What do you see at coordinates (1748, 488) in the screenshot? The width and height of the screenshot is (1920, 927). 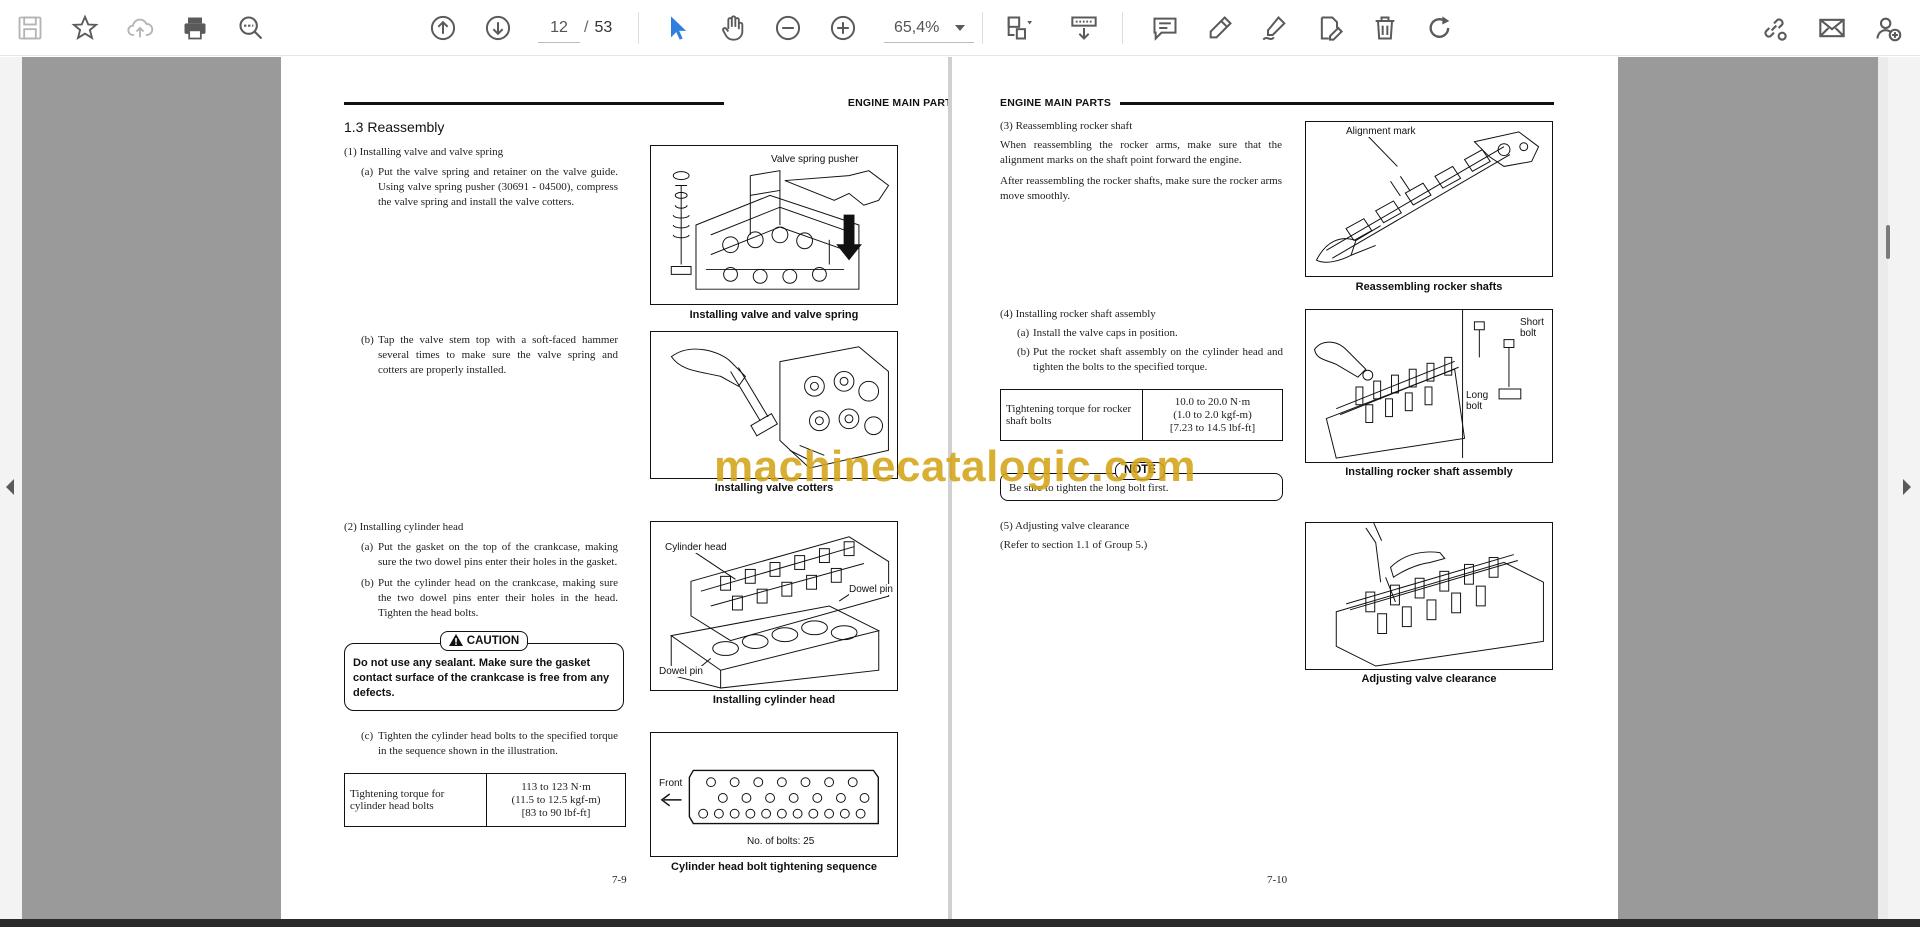 I see `viewer-margin-right` at bounding box center [1748, 488].